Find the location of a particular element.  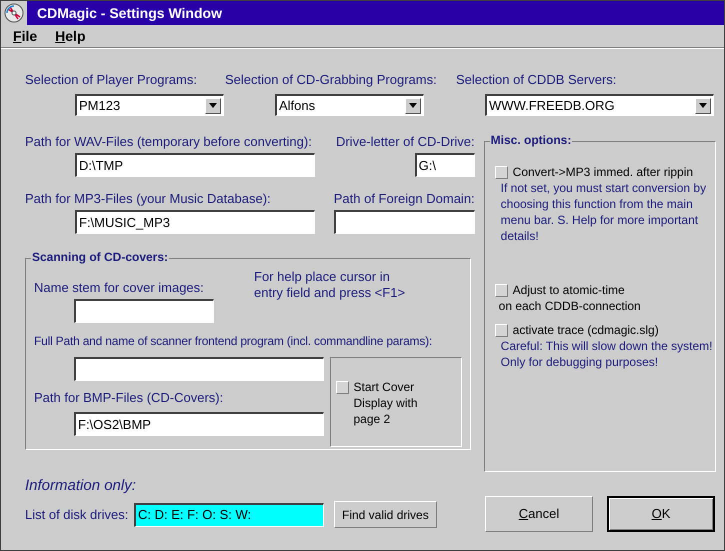

find-drives-button: Find valid drives is located at coordinates (385, 514).